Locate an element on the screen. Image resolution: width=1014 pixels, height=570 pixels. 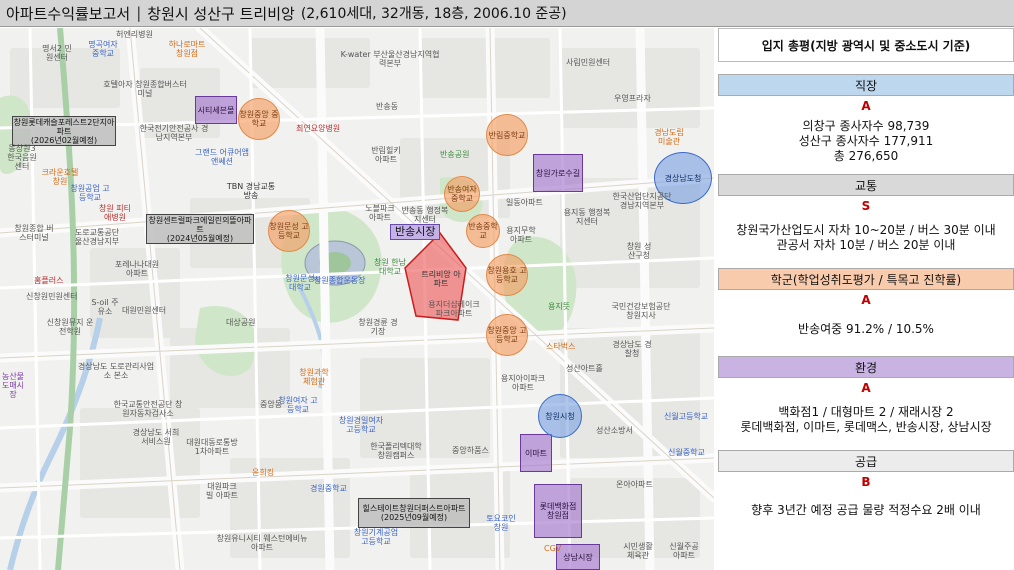
place-label: 경상남도 도로관리사업소 본소 is located at coordinates (116, 371).